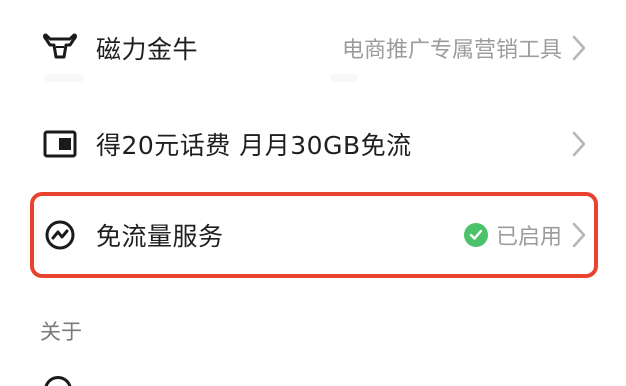 The height and width of the screenshot is (386, 626). Describe the element at coordinates (451, 50) in the screenshot. I see `bull-promo-description: 电商推广专属营销工具` at that location.